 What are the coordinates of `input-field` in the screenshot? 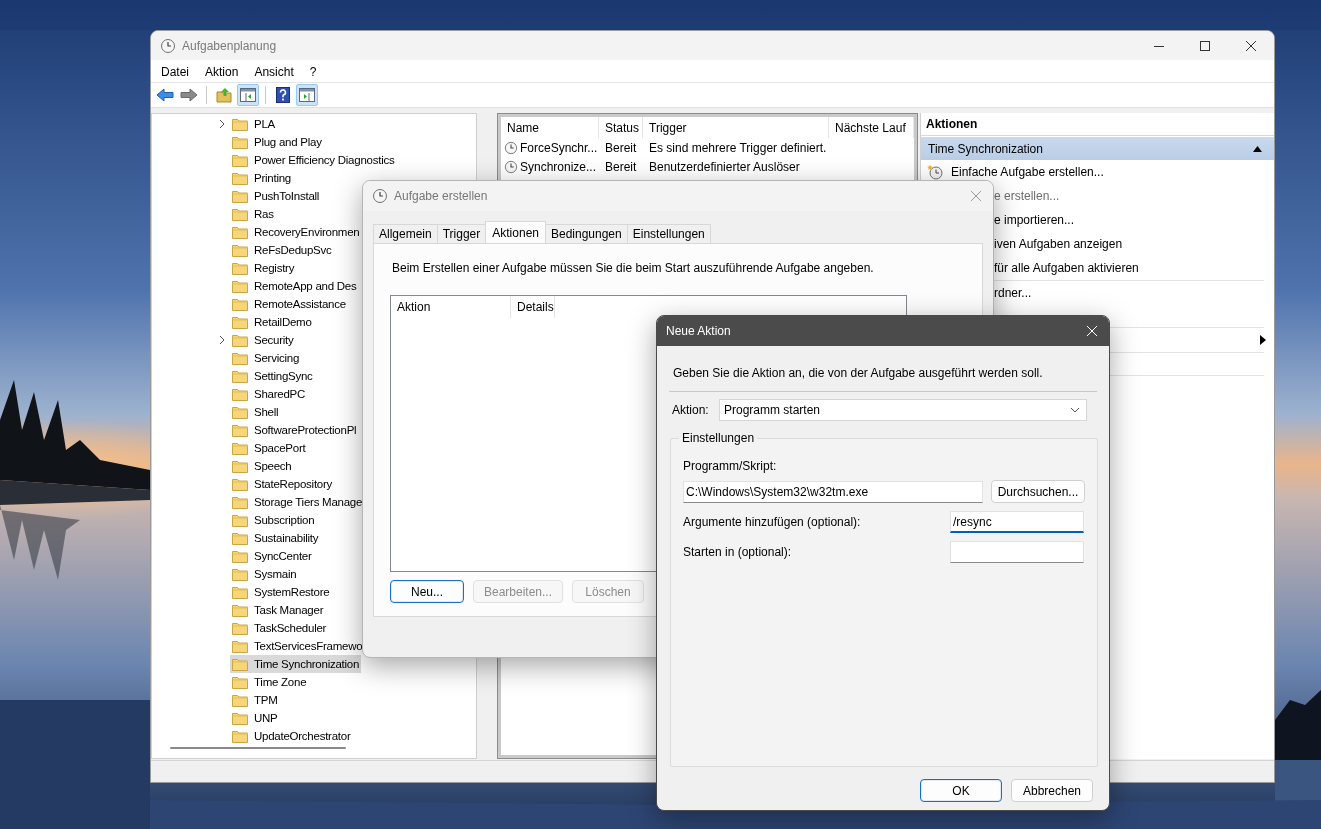 It's located at (1017, 552).